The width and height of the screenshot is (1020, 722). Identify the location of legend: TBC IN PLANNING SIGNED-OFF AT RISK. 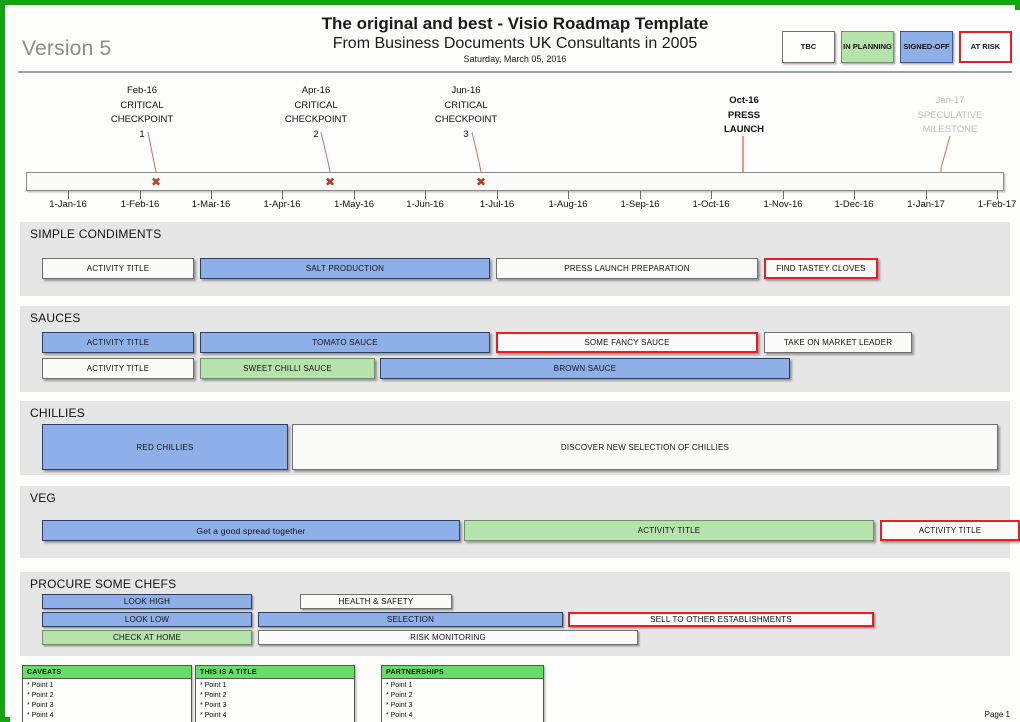
(897, 47).